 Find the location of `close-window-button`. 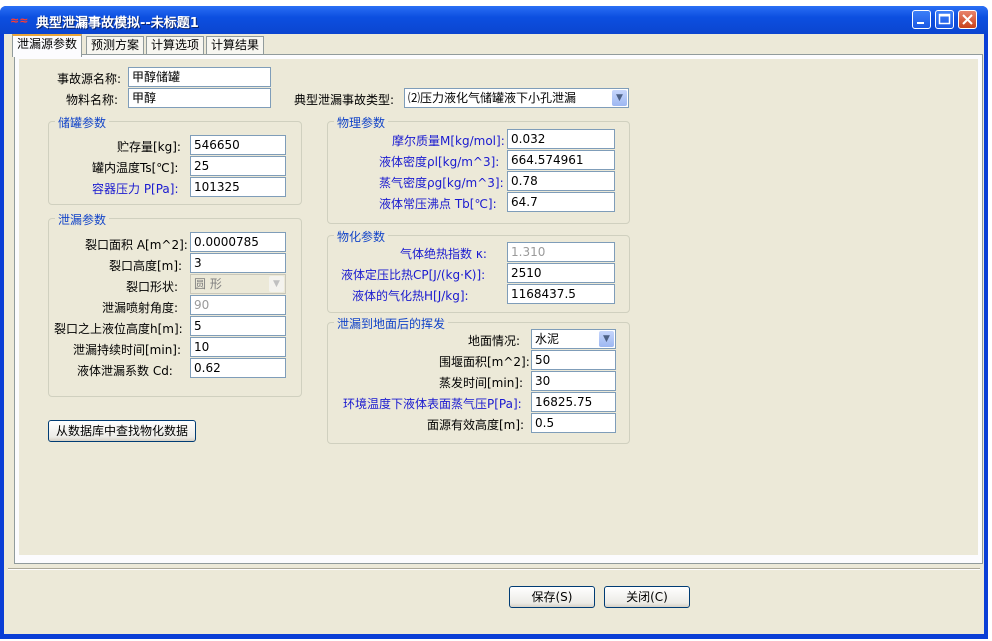

close-window-button is located at coordinates (967, 19).